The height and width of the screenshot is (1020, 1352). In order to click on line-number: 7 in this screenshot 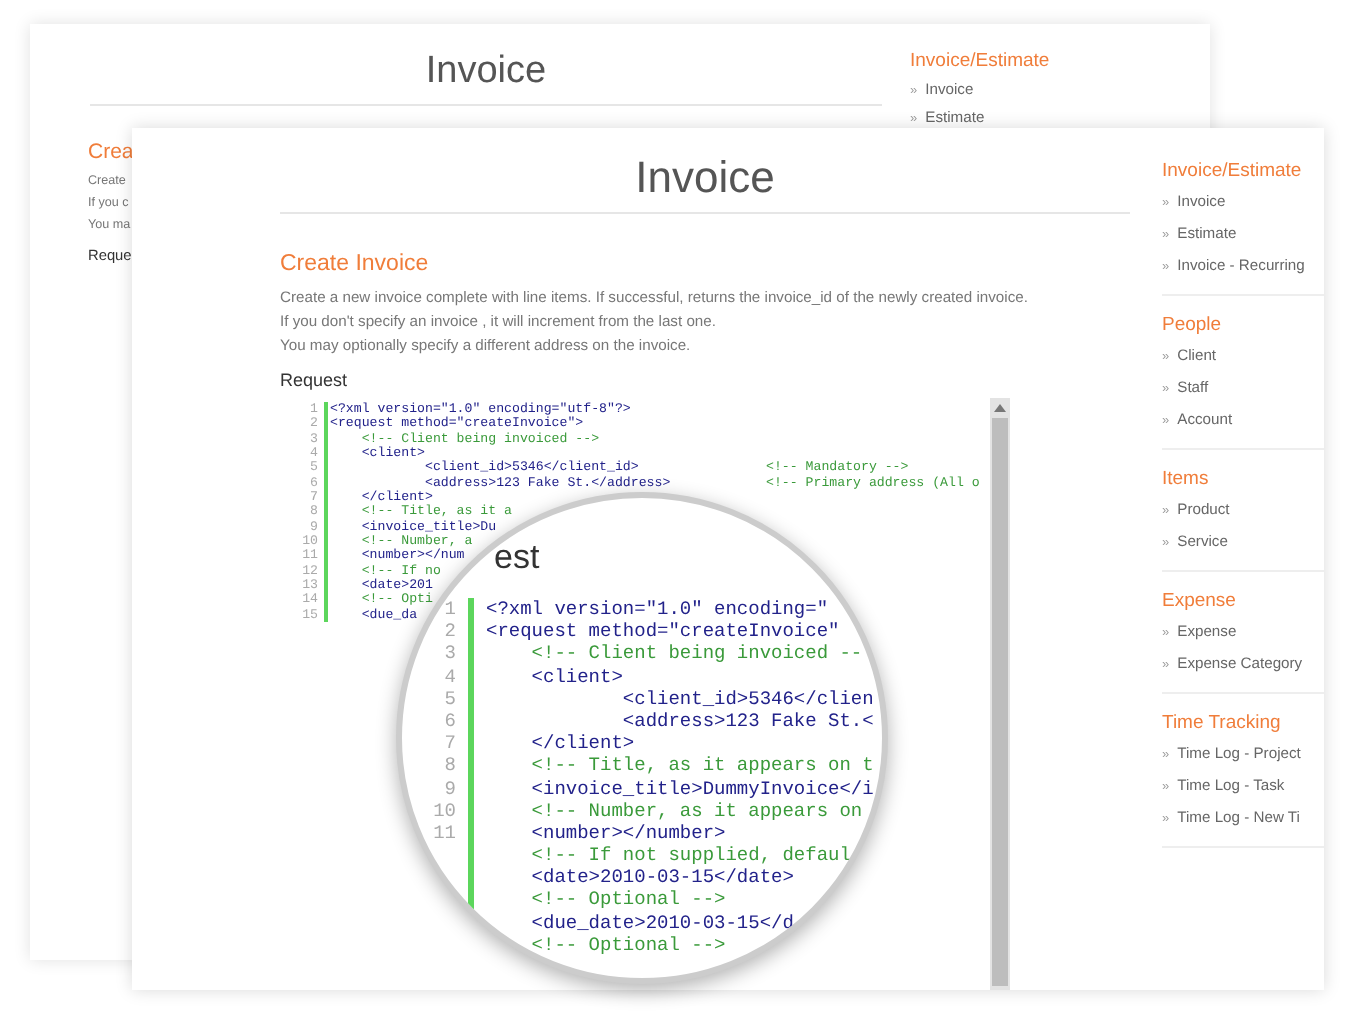, I will do `click(450, 743)`.